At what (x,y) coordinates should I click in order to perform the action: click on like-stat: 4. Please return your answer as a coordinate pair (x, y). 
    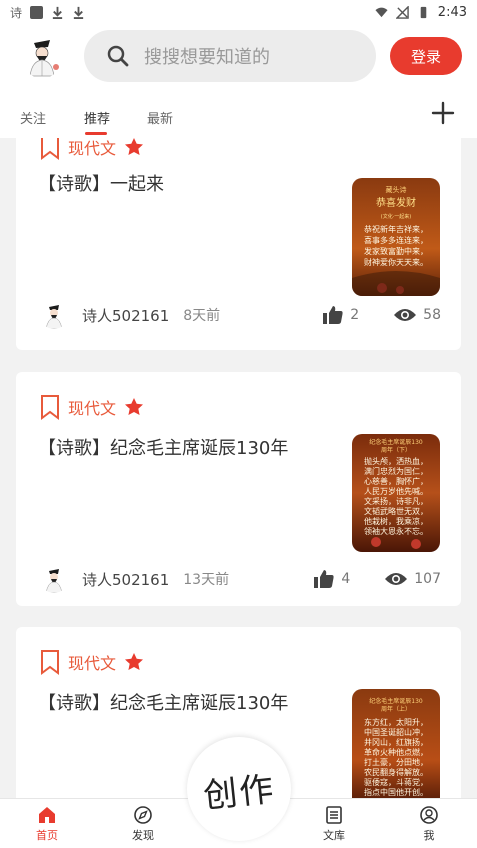
    Looking at the image, I should click on (331, 579).